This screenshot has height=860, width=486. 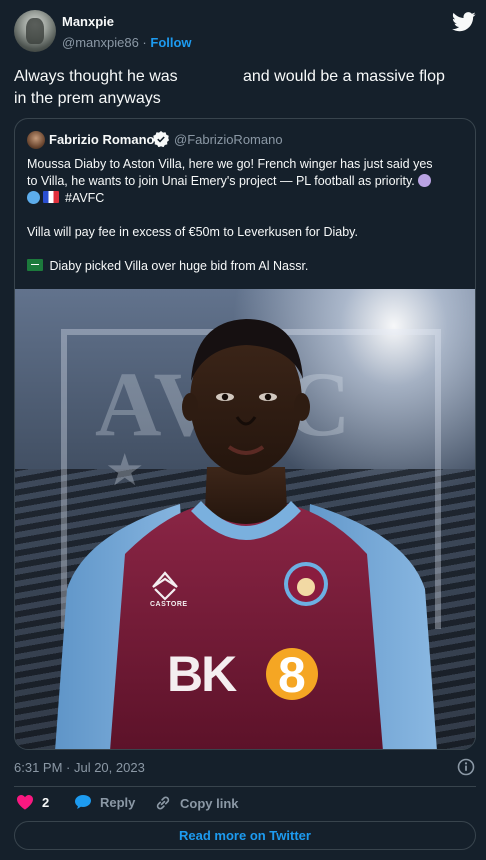 What do you see at coordinates (161, 139) in the screenshot?
I see `verified-badge-icon` at bounding box center [161, 139].